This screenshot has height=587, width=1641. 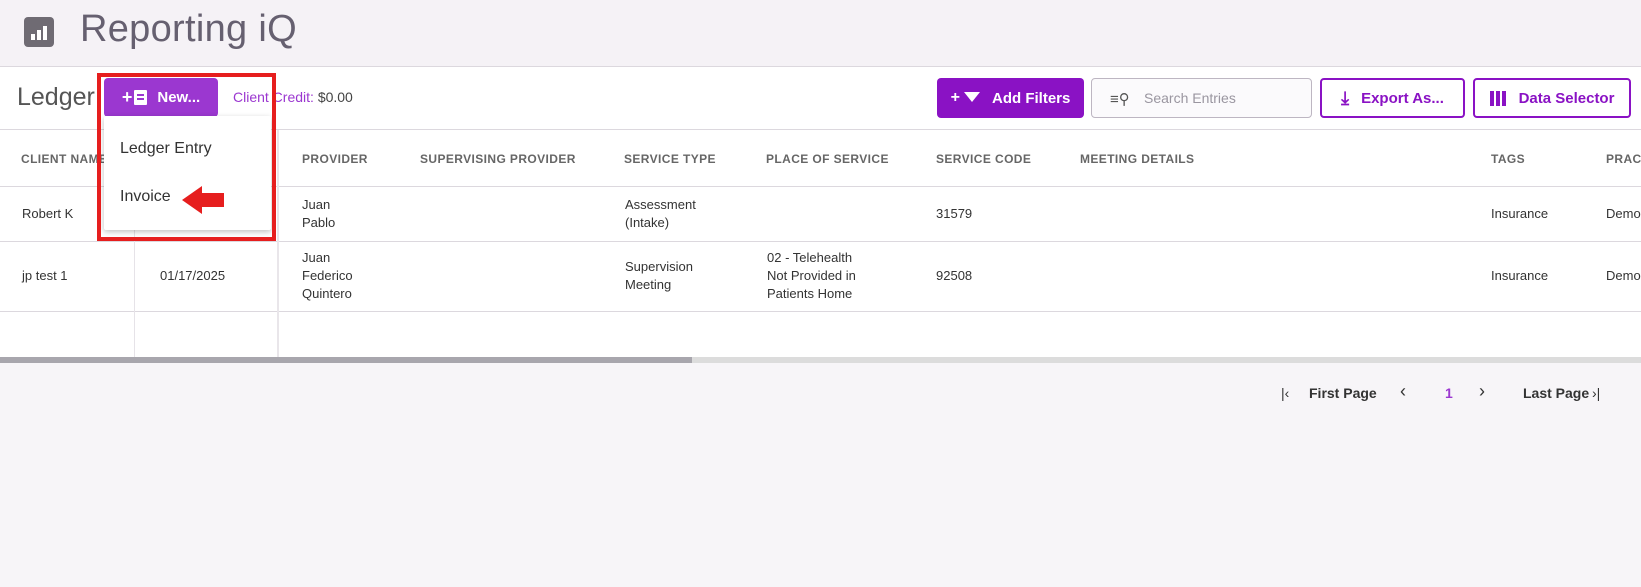 What do you see at coordinates (1596, 393) in the screenshot?
I see `last-page-icon: ›|` at bounding box center [1596, 393].